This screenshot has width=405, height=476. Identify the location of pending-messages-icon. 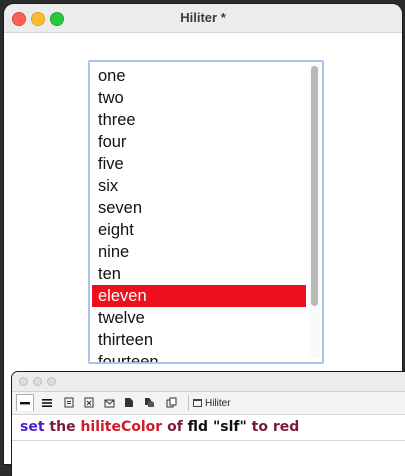
(109, 402).